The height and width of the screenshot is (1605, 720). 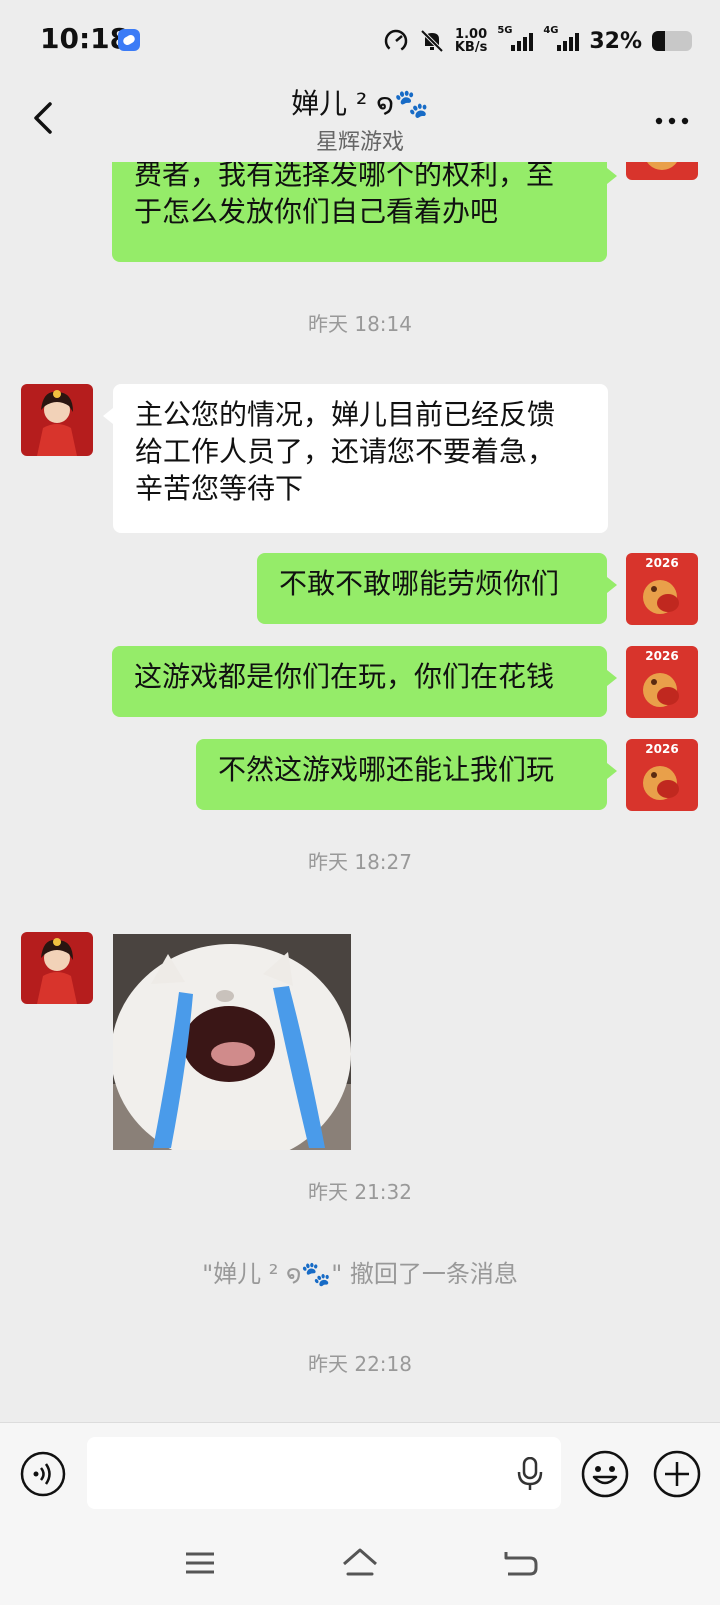 I want to click on signal-5g-icon: 5G, so click(x=515, y=38).